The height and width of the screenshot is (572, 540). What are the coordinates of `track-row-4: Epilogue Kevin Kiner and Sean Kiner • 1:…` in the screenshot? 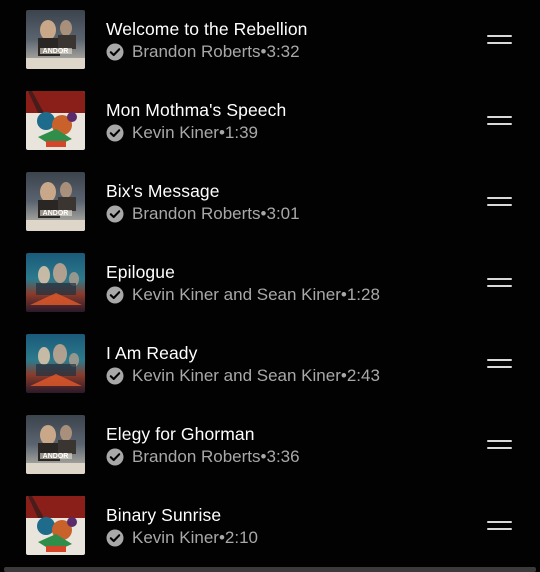 It's located at (270, 283).